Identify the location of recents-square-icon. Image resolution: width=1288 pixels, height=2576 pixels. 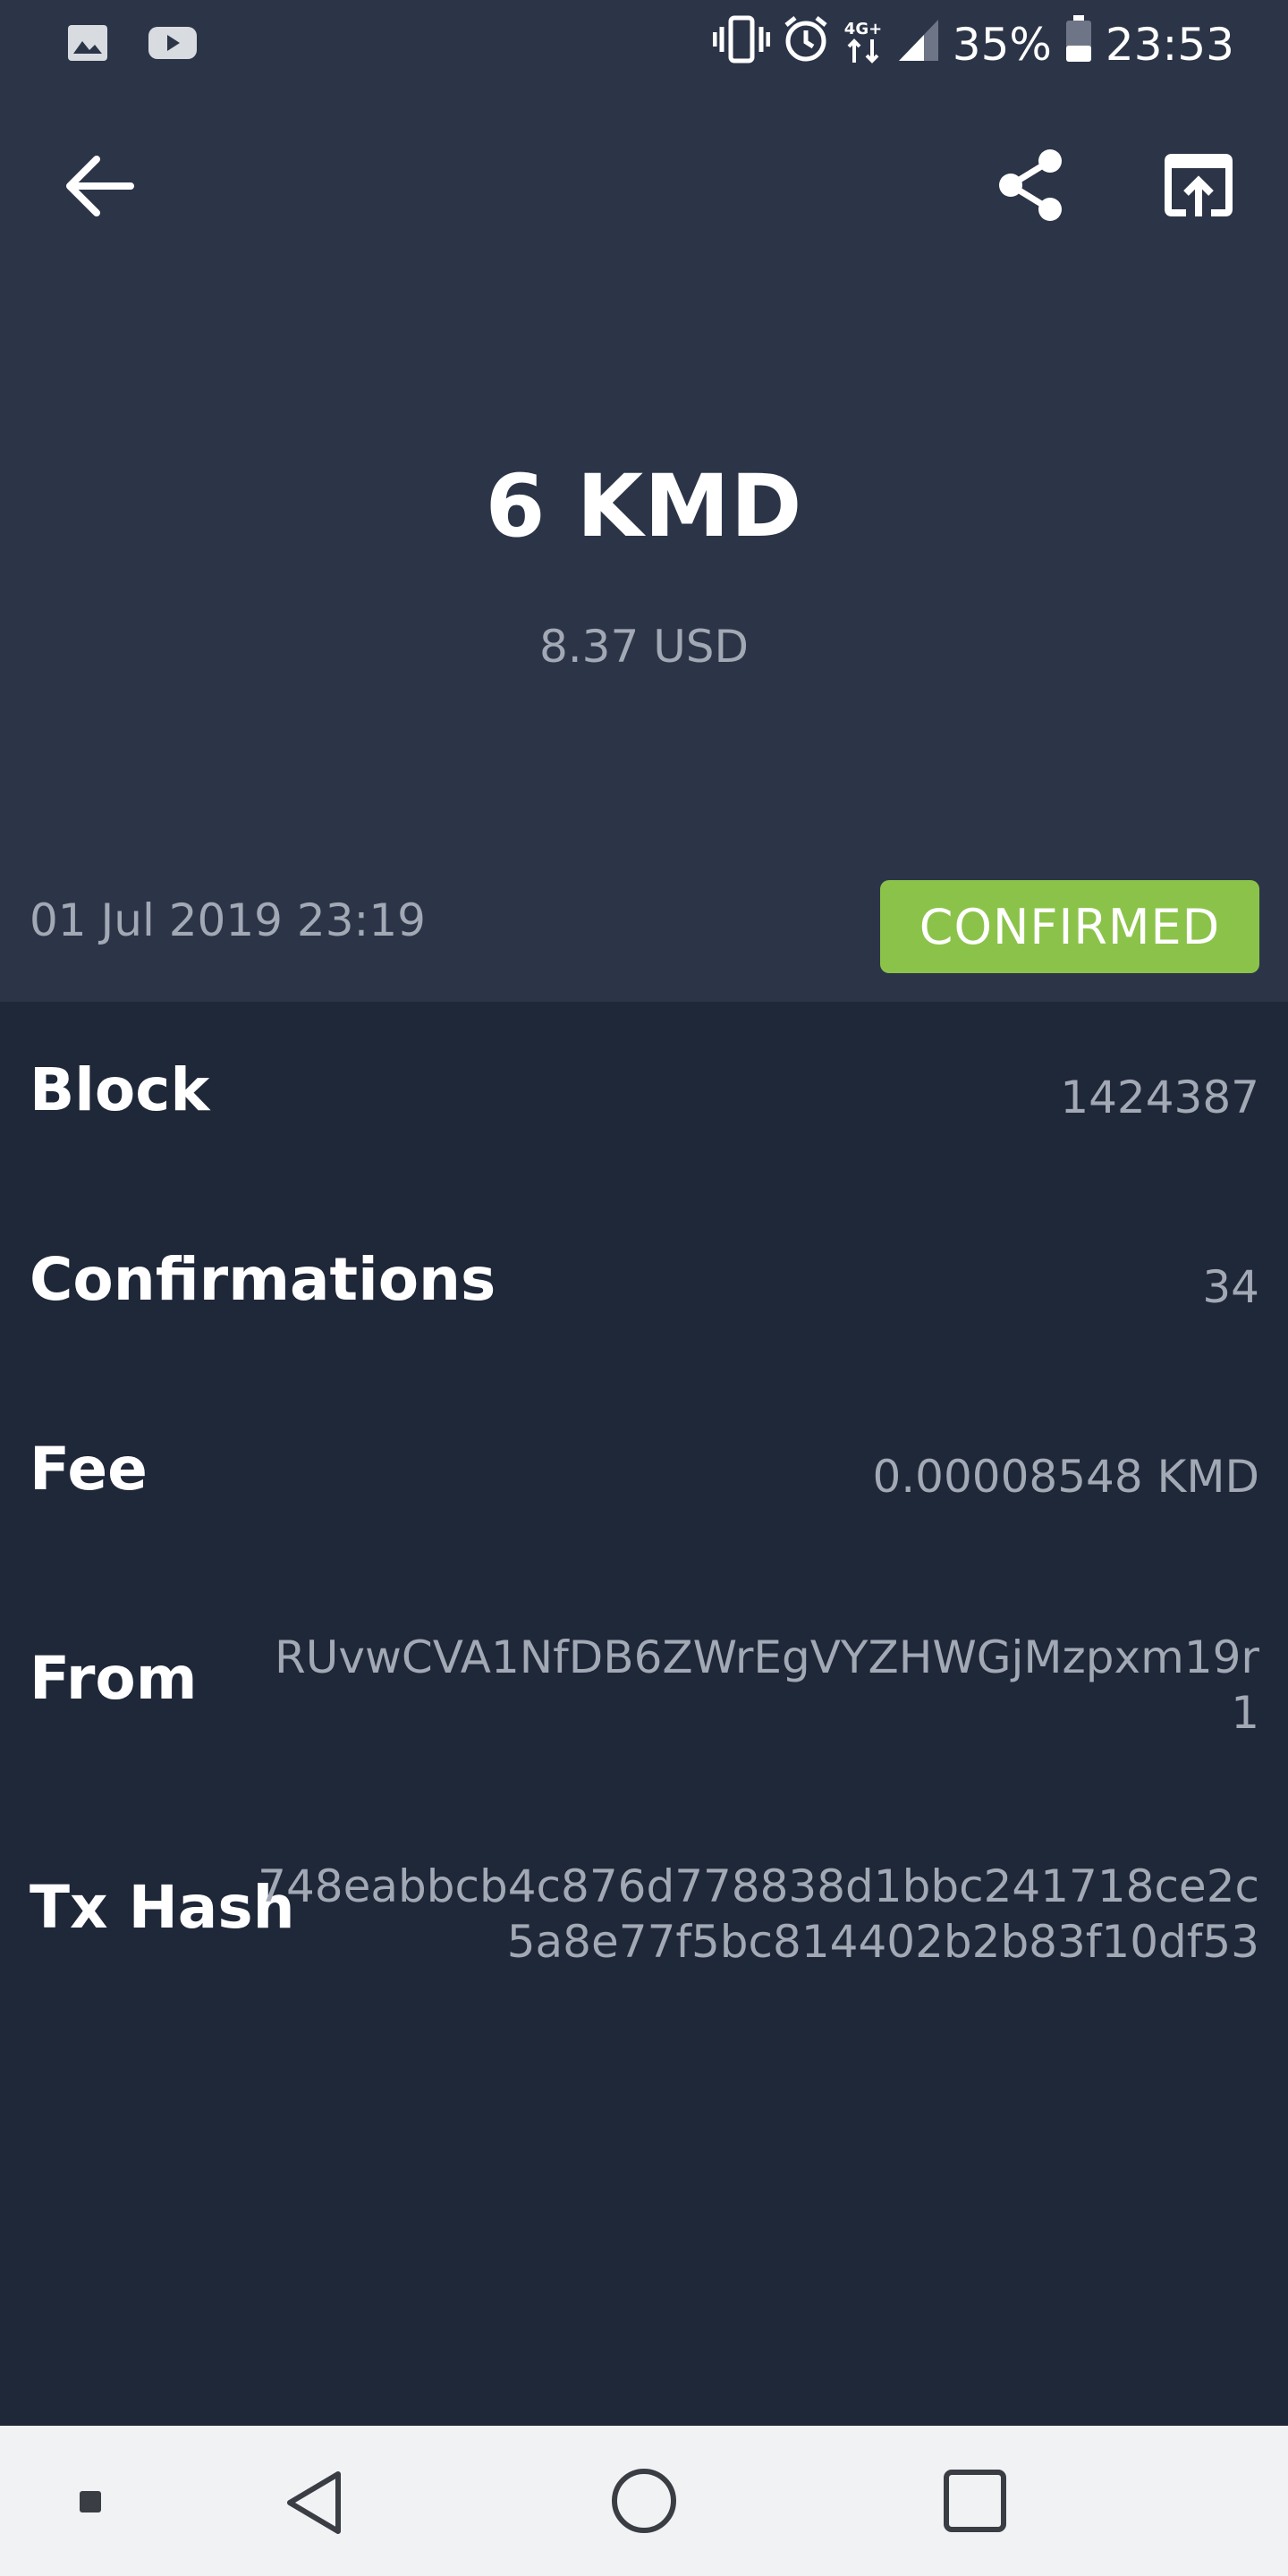
(975, 2503).